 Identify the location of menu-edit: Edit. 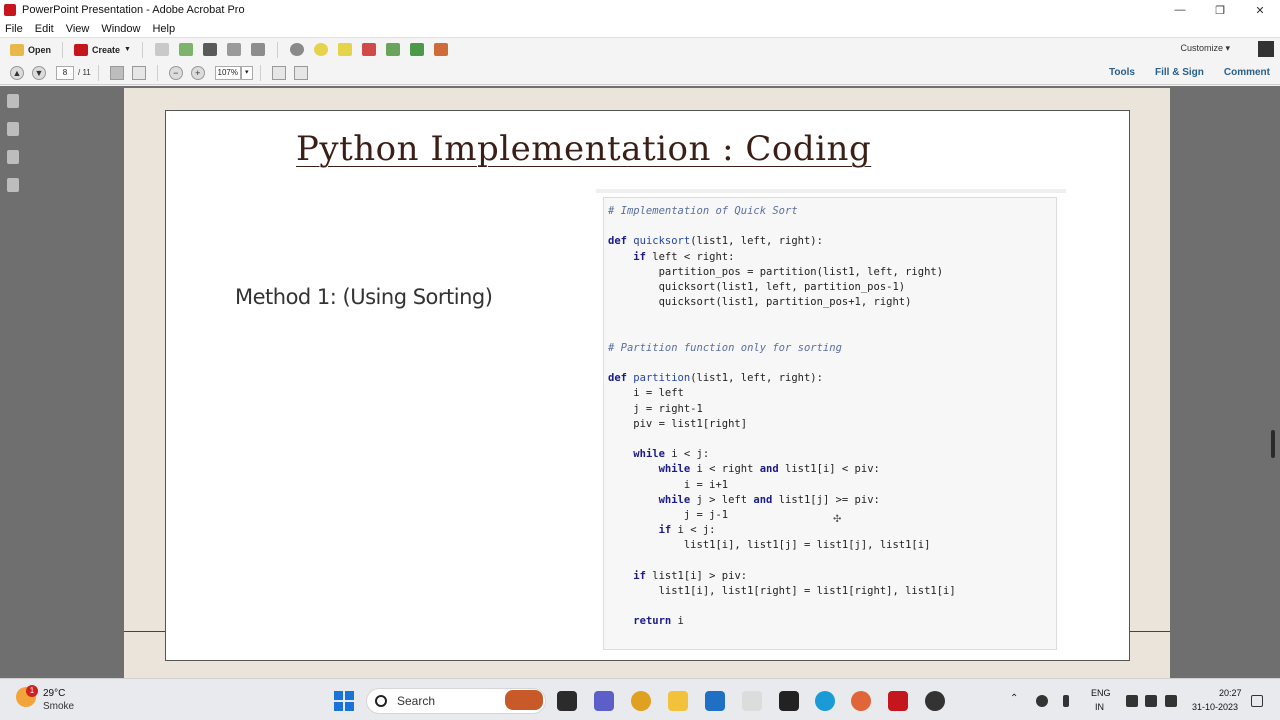
(44, 29).